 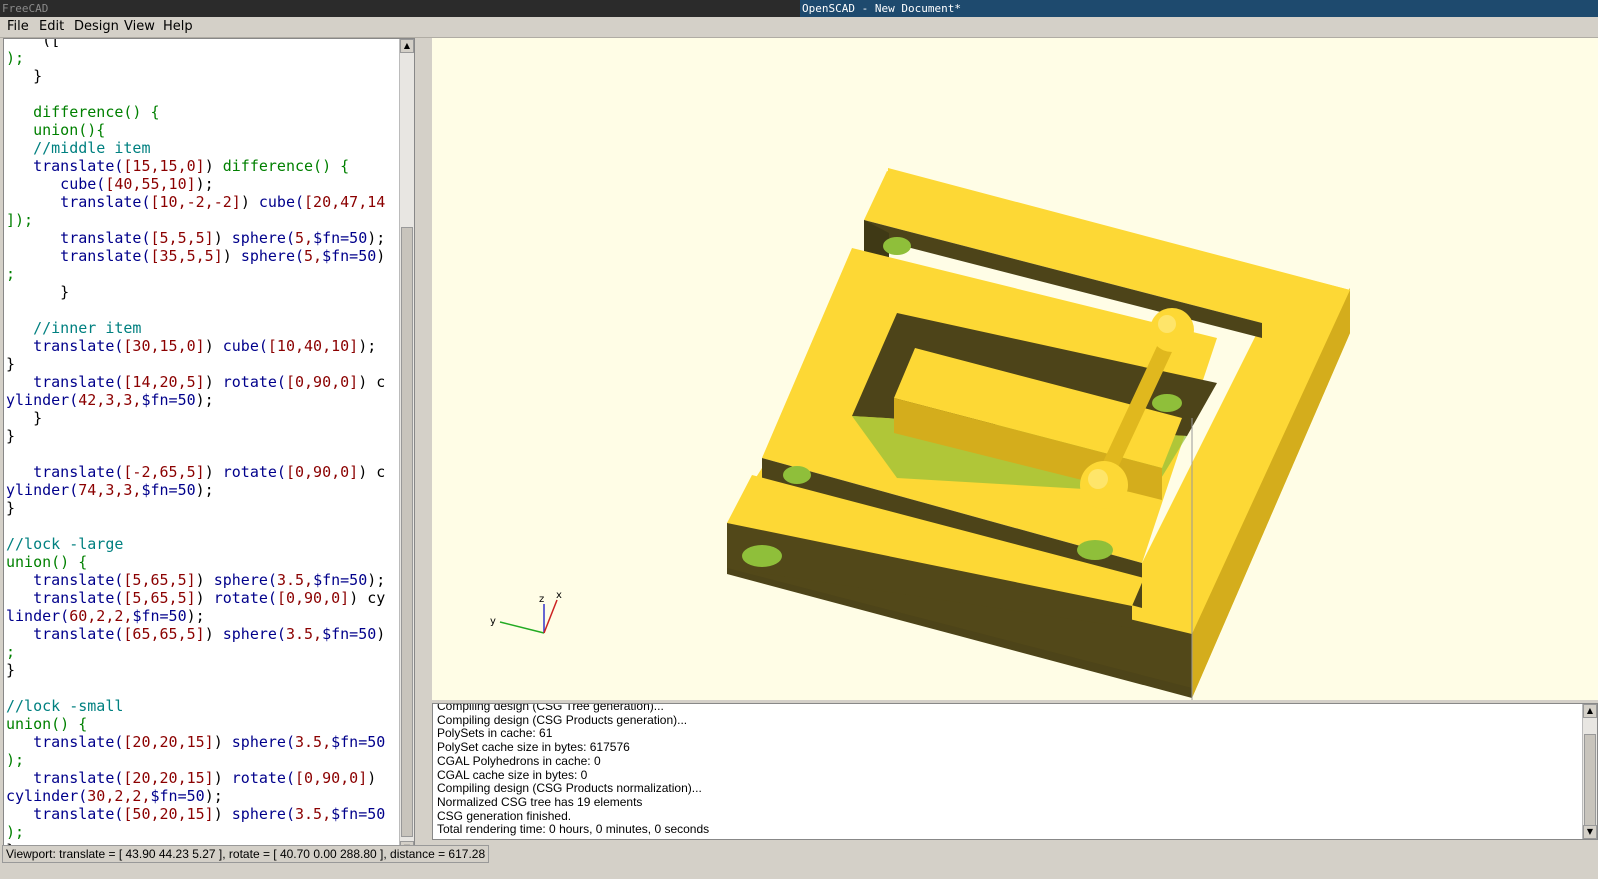 I want to click on code-line: linder(60,2,2,$fn=50);, so click(x=195, y=616).